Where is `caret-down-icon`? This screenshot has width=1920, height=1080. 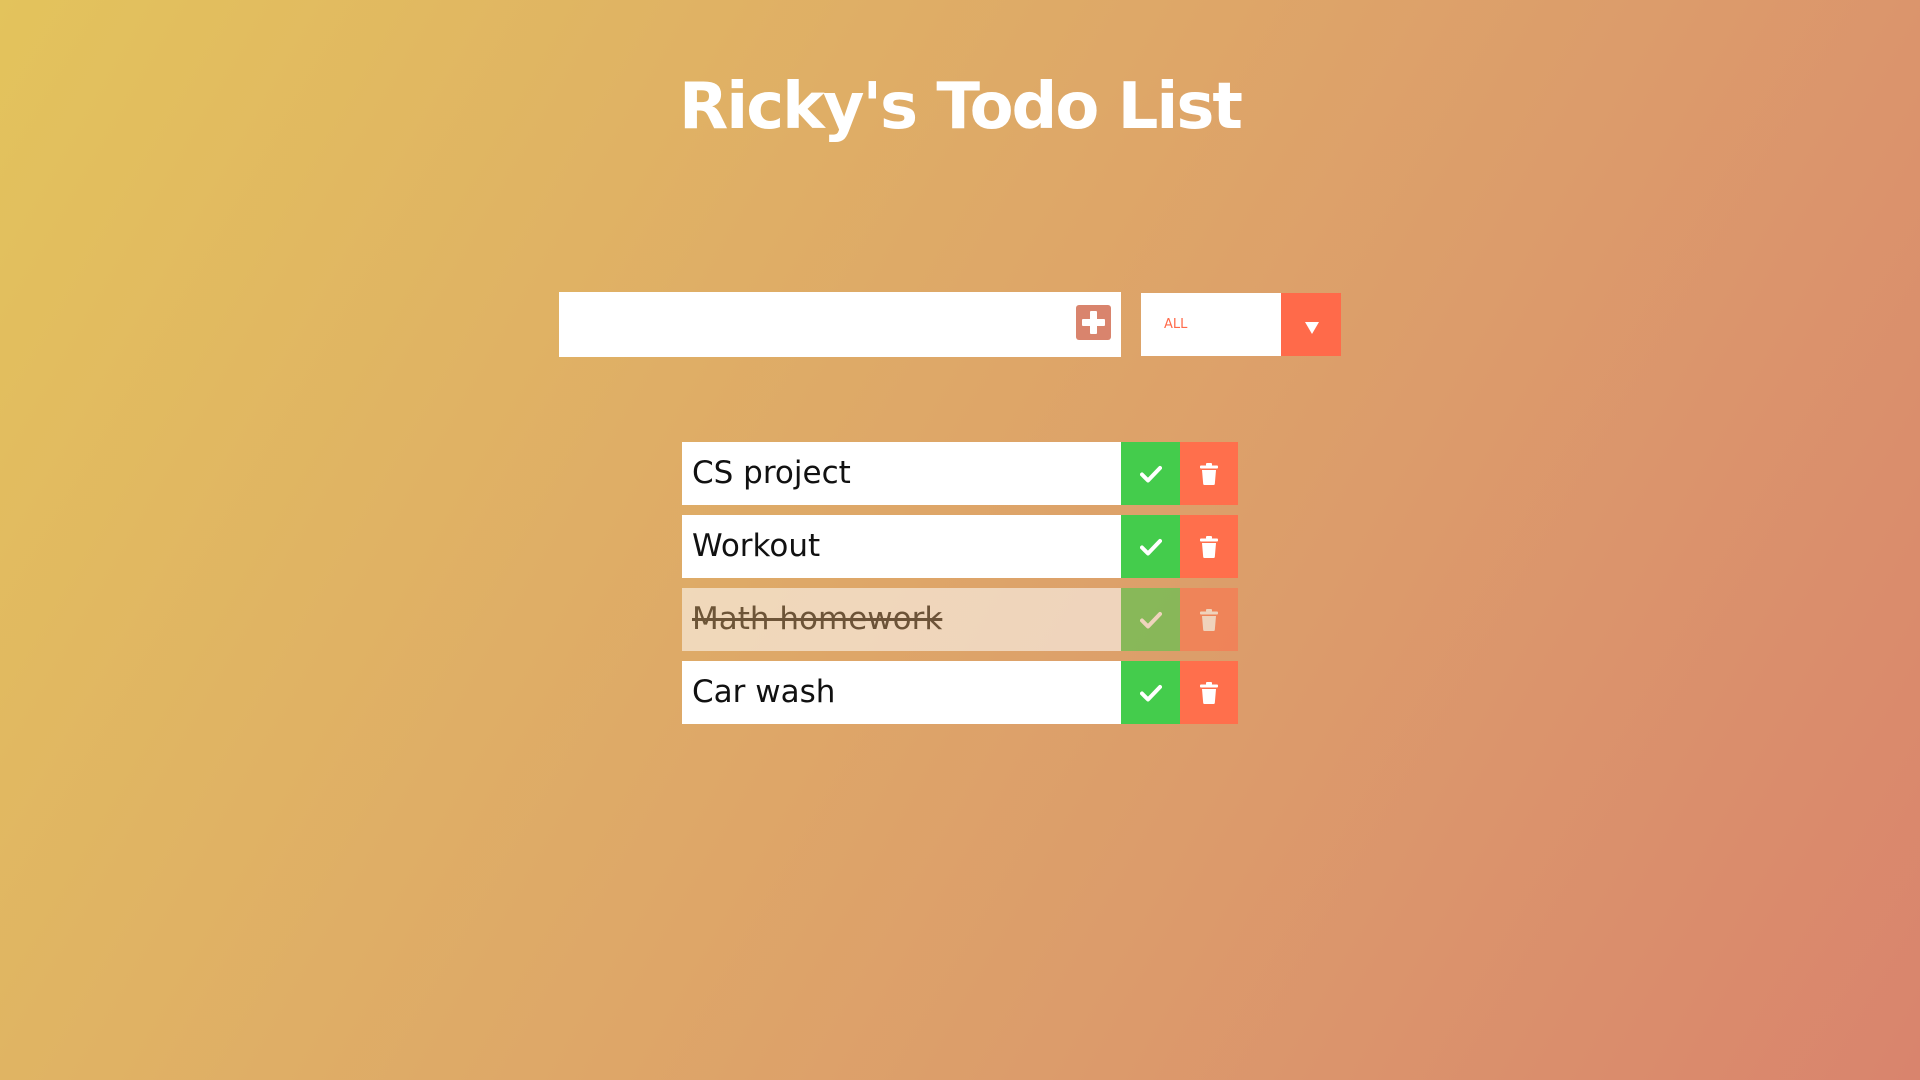
caret-down-icon is located at coordinates (1312, 328).